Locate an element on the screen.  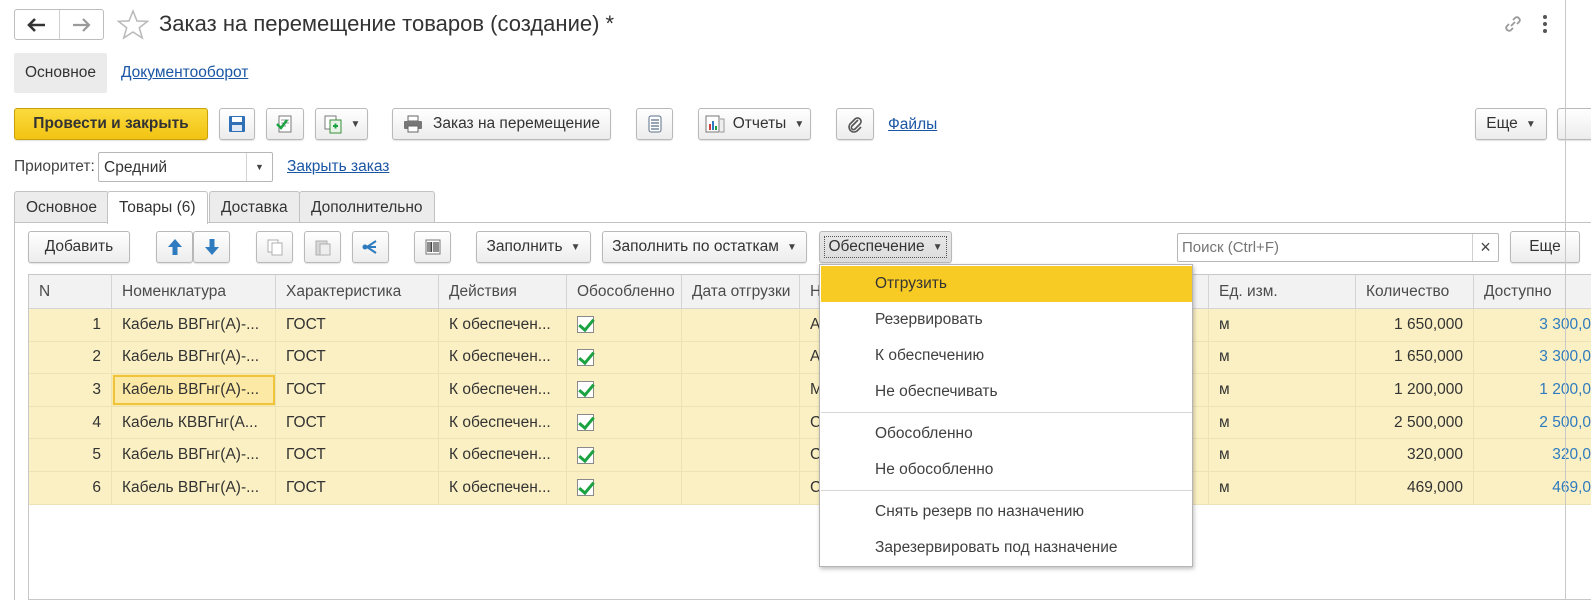
reports-button: Отчеты ▼ is located at coordinates (754, 124).